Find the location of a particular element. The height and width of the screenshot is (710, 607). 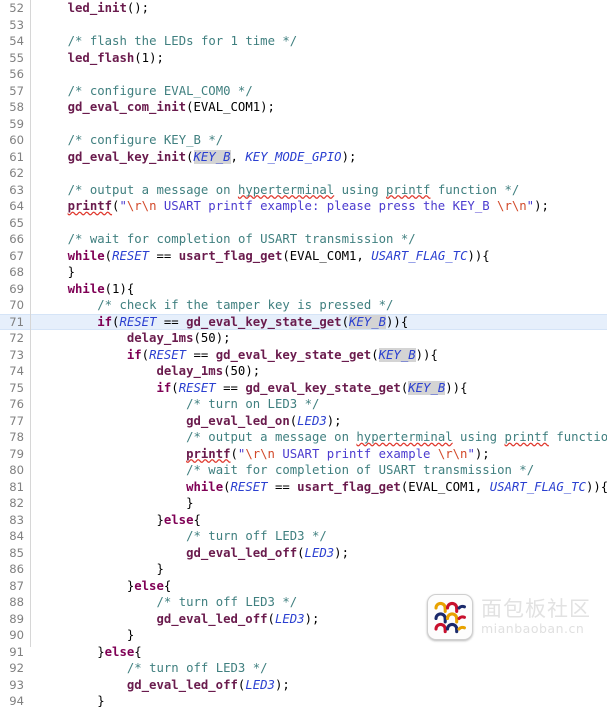

code-line: 86 } is located at coordinates (303, 569).